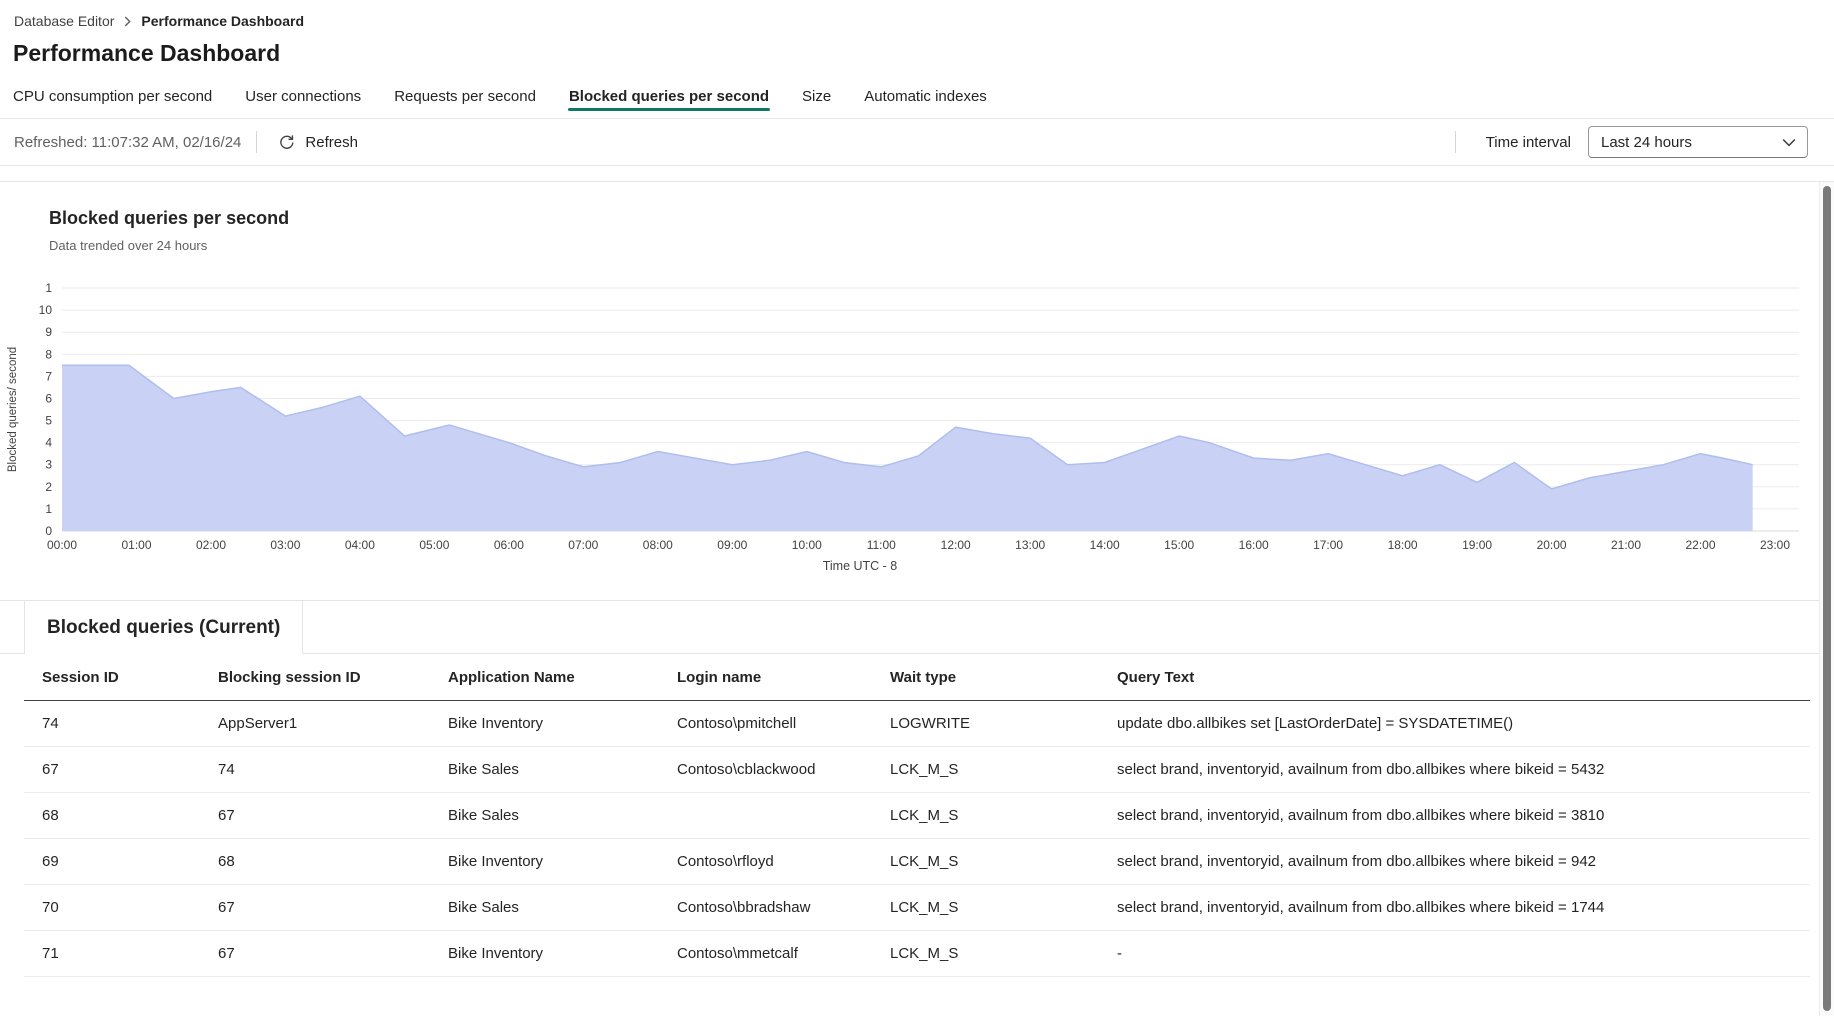 The image size is (1834, 1016). I want to click on tab-cpu-consumption-per-second: CPU consumption per second, so click(112, 100).